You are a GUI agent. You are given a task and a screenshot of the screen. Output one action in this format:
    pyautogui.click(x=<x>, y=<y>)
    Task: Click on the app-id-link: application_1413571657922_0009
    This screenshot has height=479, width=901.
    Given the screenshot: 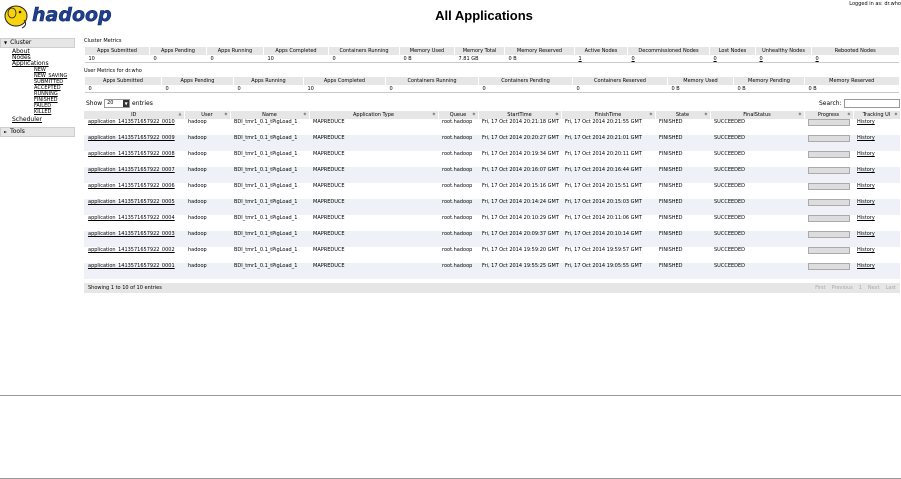 What is the action you would take?
    pyautogui.click(x=134, y=143)
    